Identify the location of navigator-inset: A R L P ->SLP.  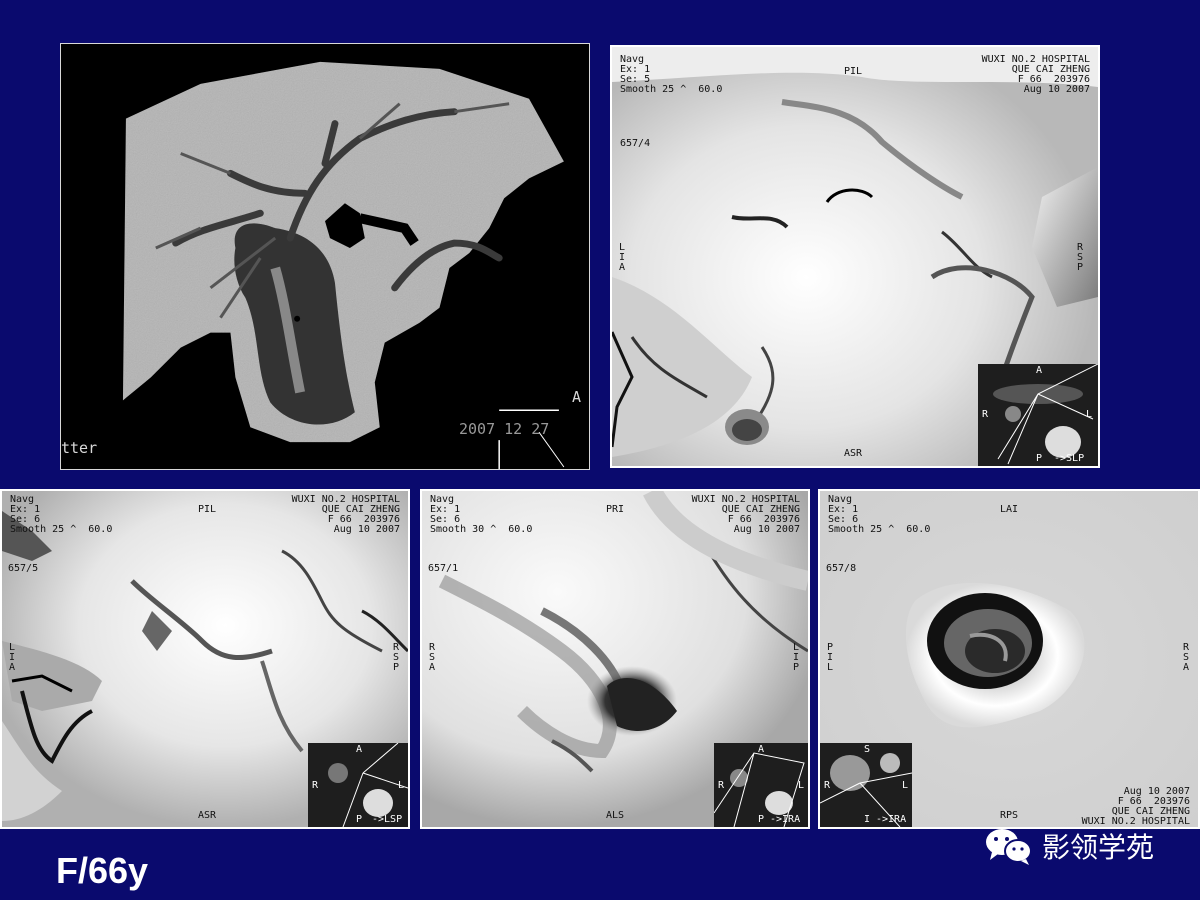
(1038, 415).